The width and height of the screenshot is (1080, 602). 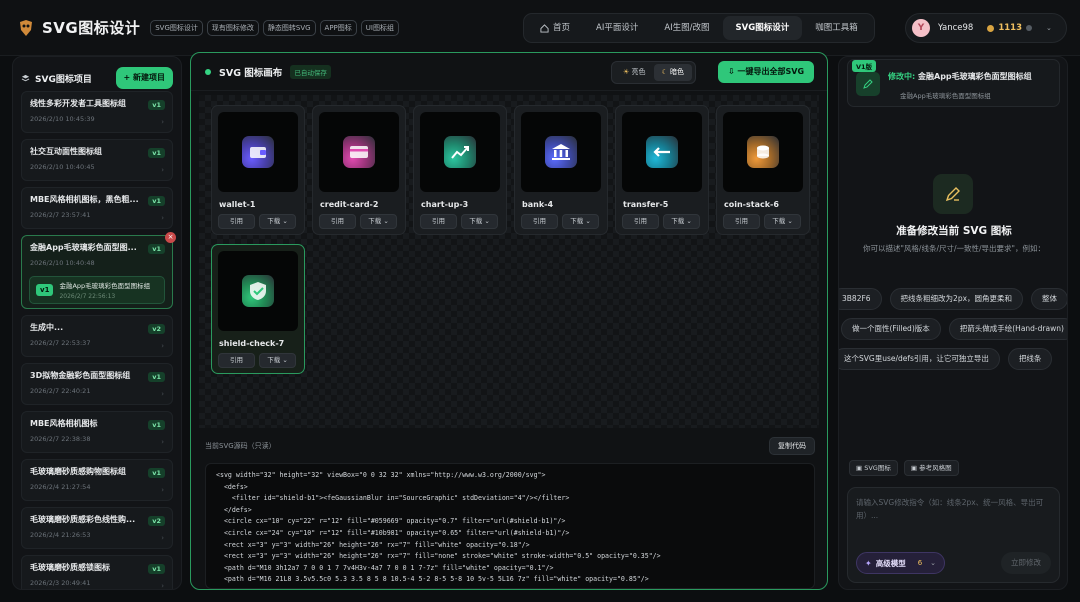 What do you see at coordinates (97, 528) in the screenshot?
I see `project-item: 毛玻璃磨砂质感彩色线性购... 2026/2/4 21:26:53 v2 ›` at bounding box center [97, 528].